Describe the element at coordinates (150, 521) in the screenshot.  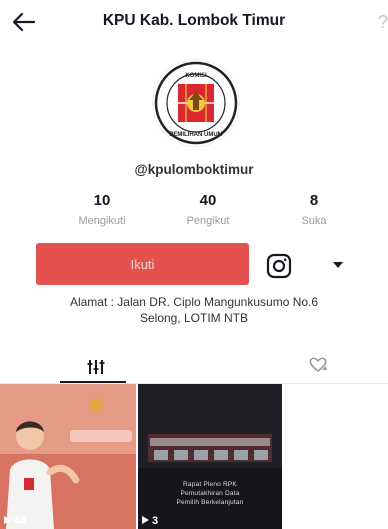
I see `view-count: 3` at that location.